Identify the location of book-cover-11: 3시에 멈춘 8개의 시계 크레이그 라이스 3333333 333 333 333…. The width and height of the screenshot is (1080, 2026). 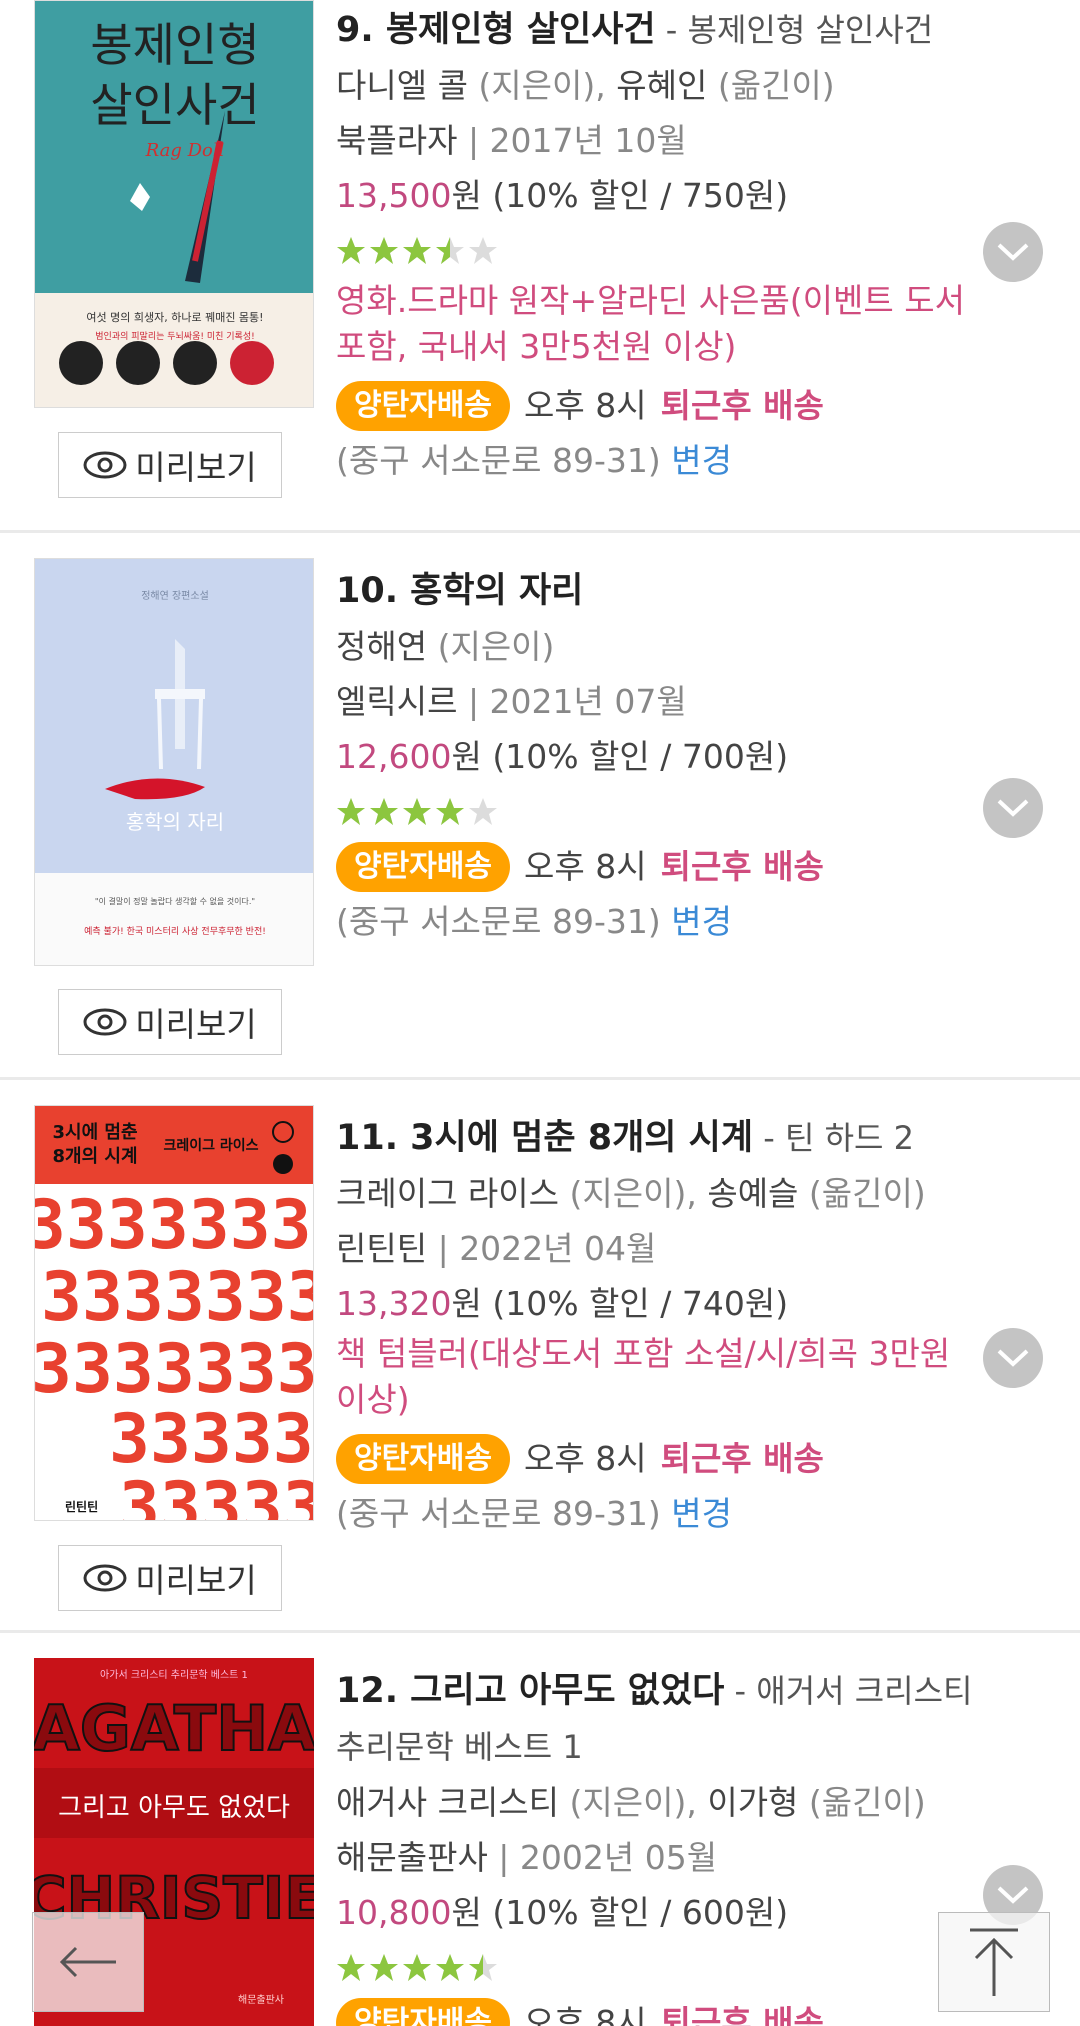
(174, 1313).